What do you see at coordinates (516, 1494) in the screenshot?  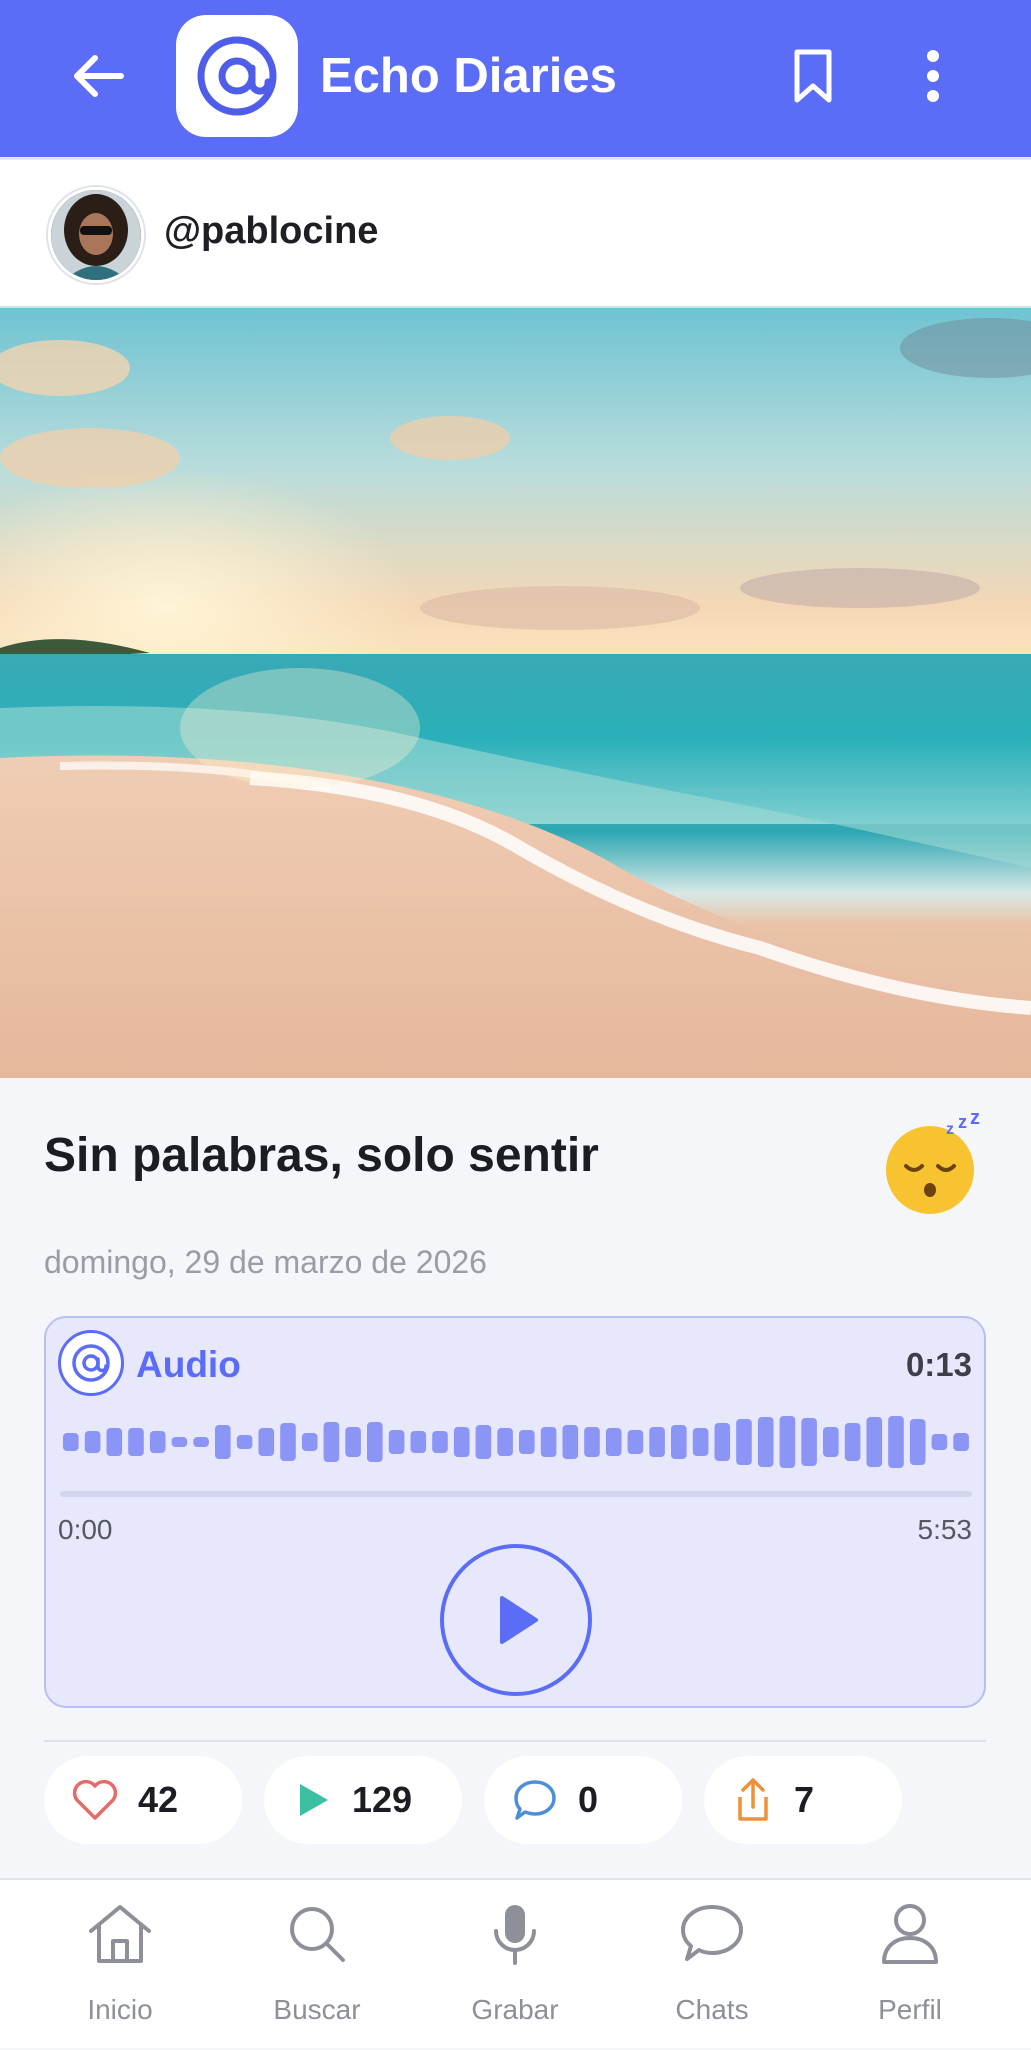 I see `audio-seek-bar` at bounding box center [516, 1494].